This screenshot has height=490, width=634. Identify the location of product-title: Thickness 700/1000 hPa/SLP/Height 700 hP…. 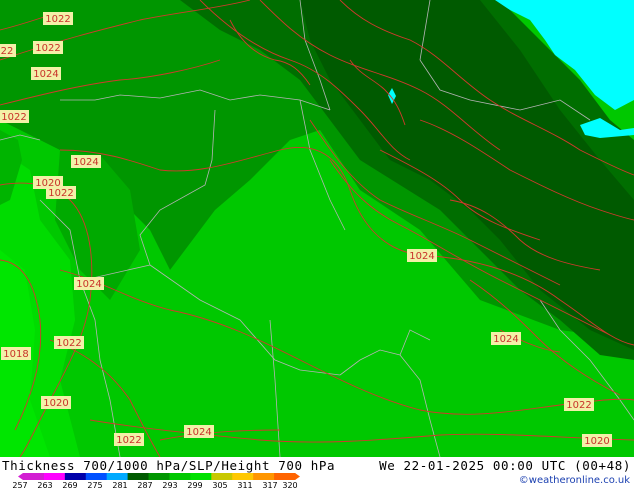
(169, 465).